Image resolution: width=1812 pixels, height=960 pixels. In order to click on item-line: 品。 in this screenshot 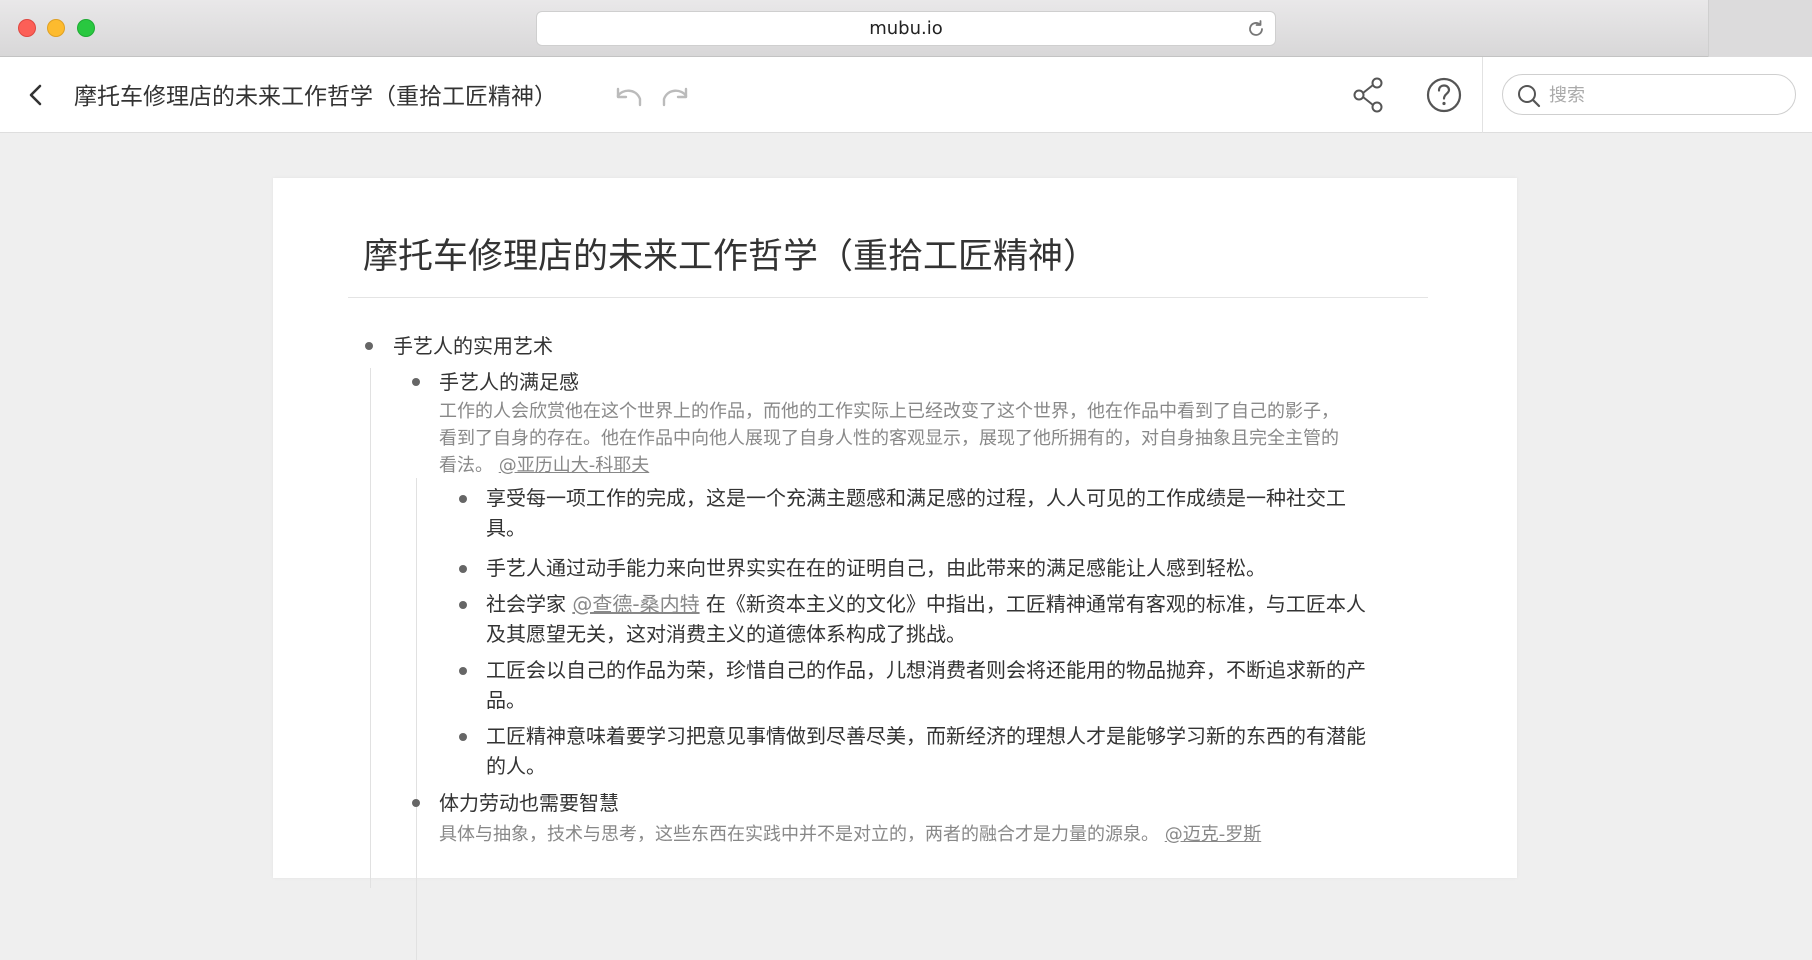, I will do `click(506, 700)`.